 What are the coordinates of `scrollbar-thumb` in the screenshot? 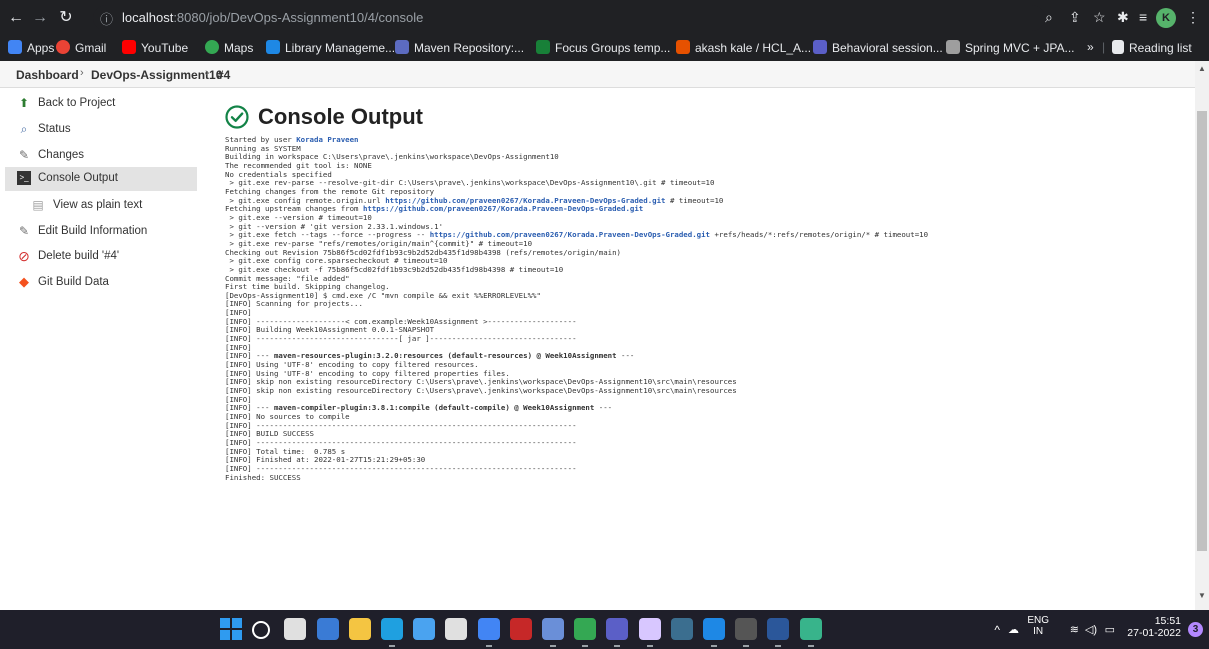 It's located at (1202, 331).